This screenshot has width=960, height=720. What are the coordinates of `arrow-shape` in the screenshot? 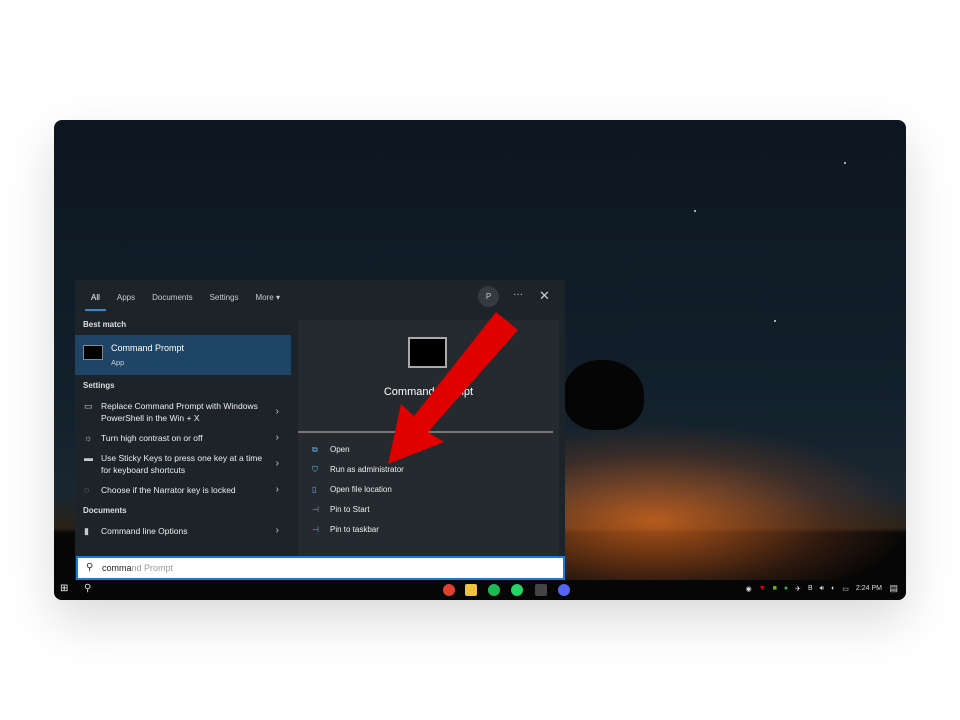 It's located at (453, 388).